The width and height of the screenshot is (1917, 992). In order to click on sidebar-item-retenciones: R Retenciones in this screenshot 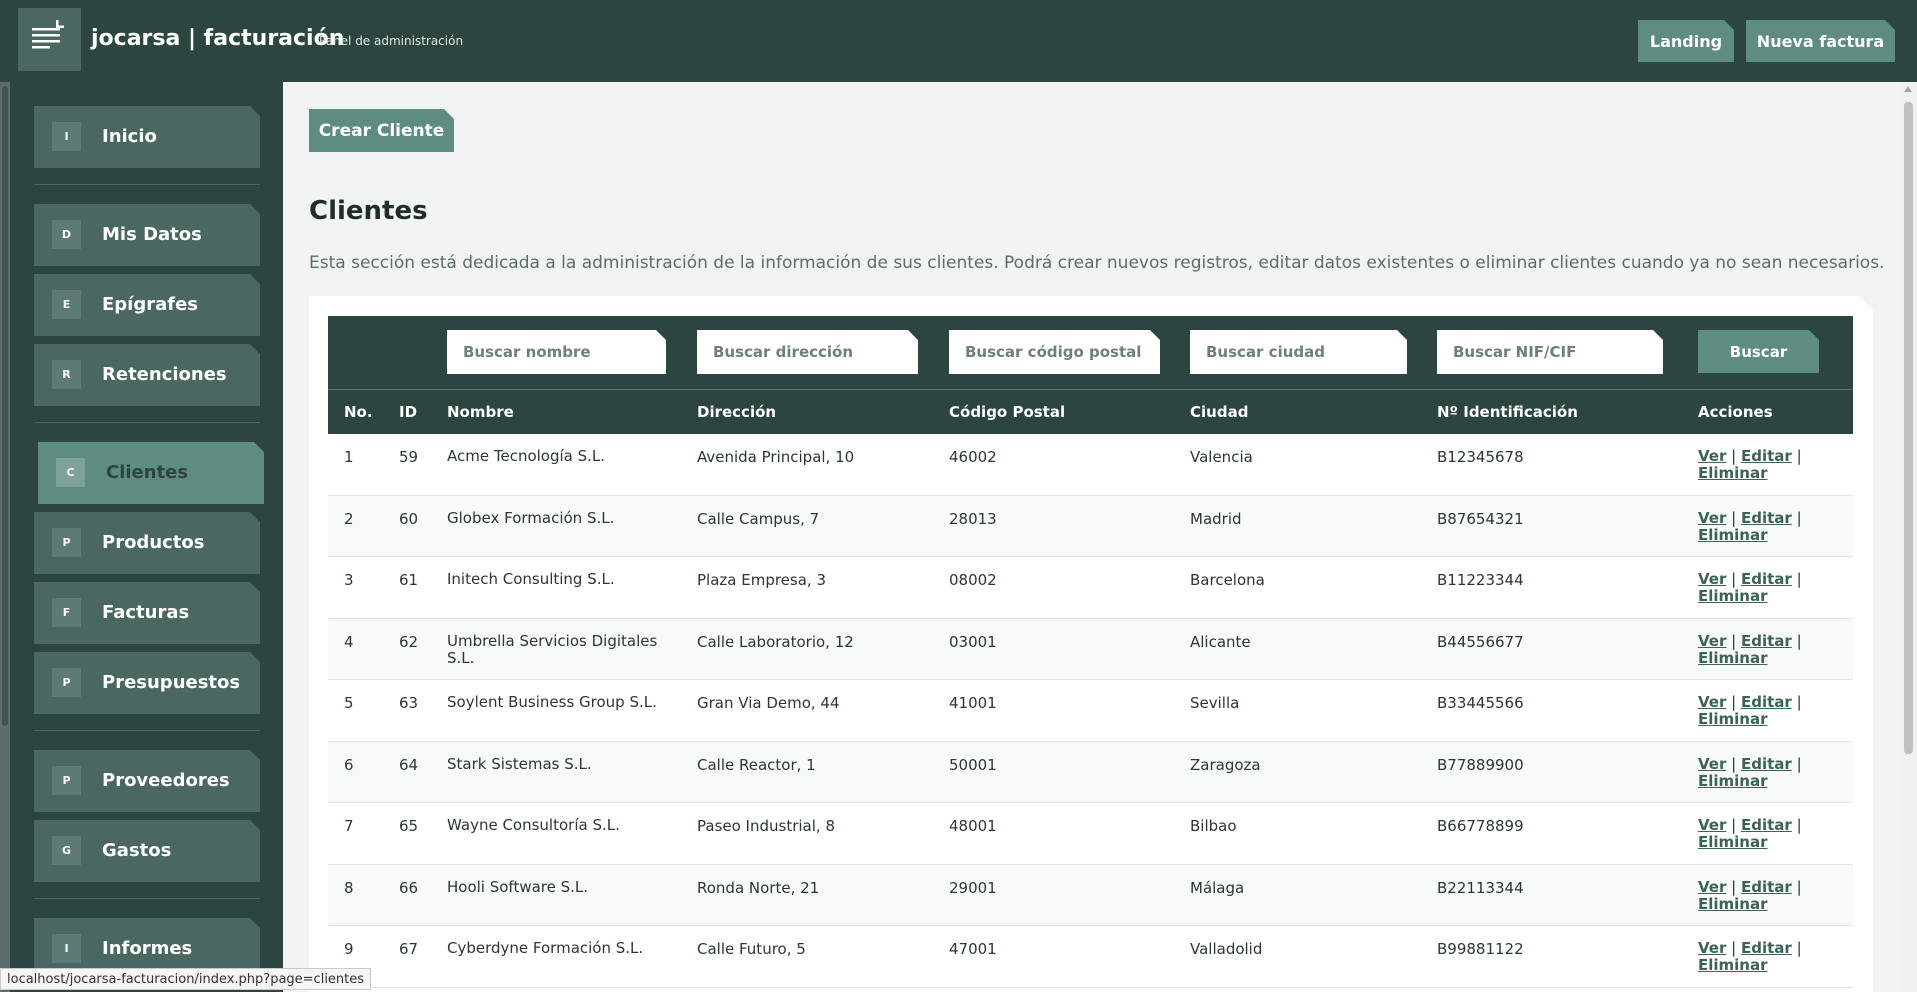, I will do `click(147, 375)`.